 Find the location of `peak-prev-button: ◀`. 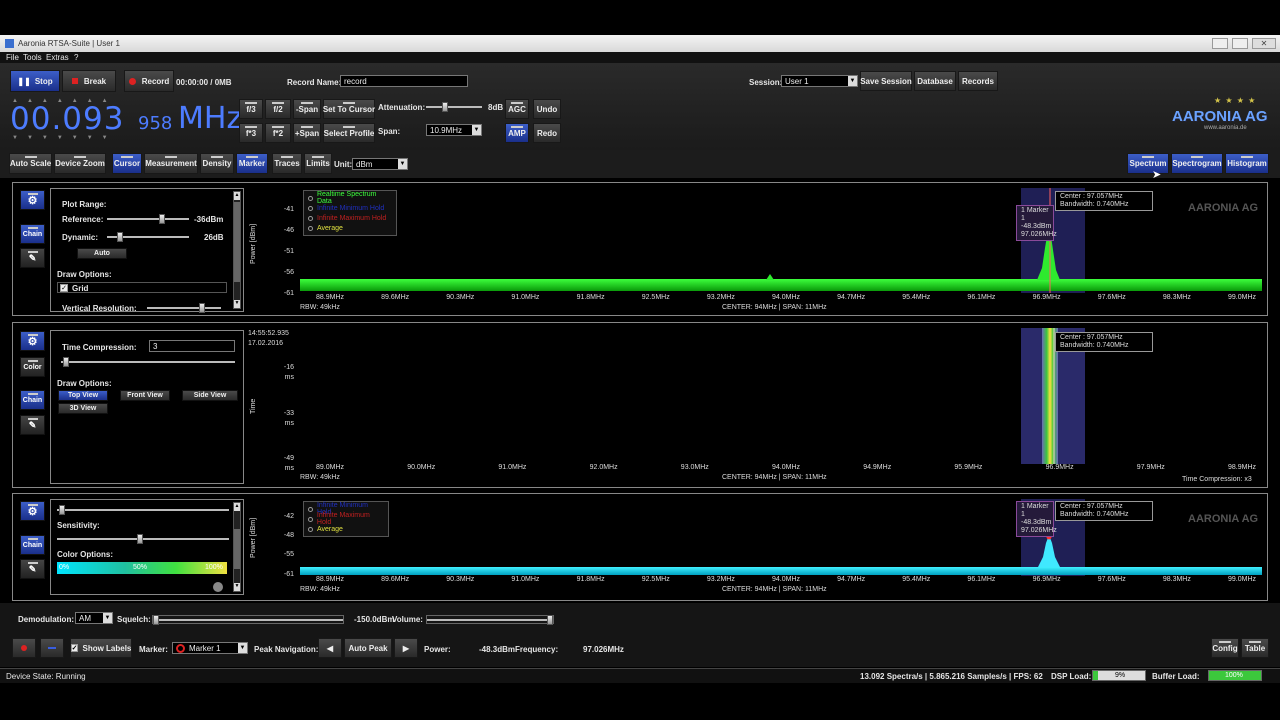

peak-prev-button: ◀ is located at coordinates (330, 648).